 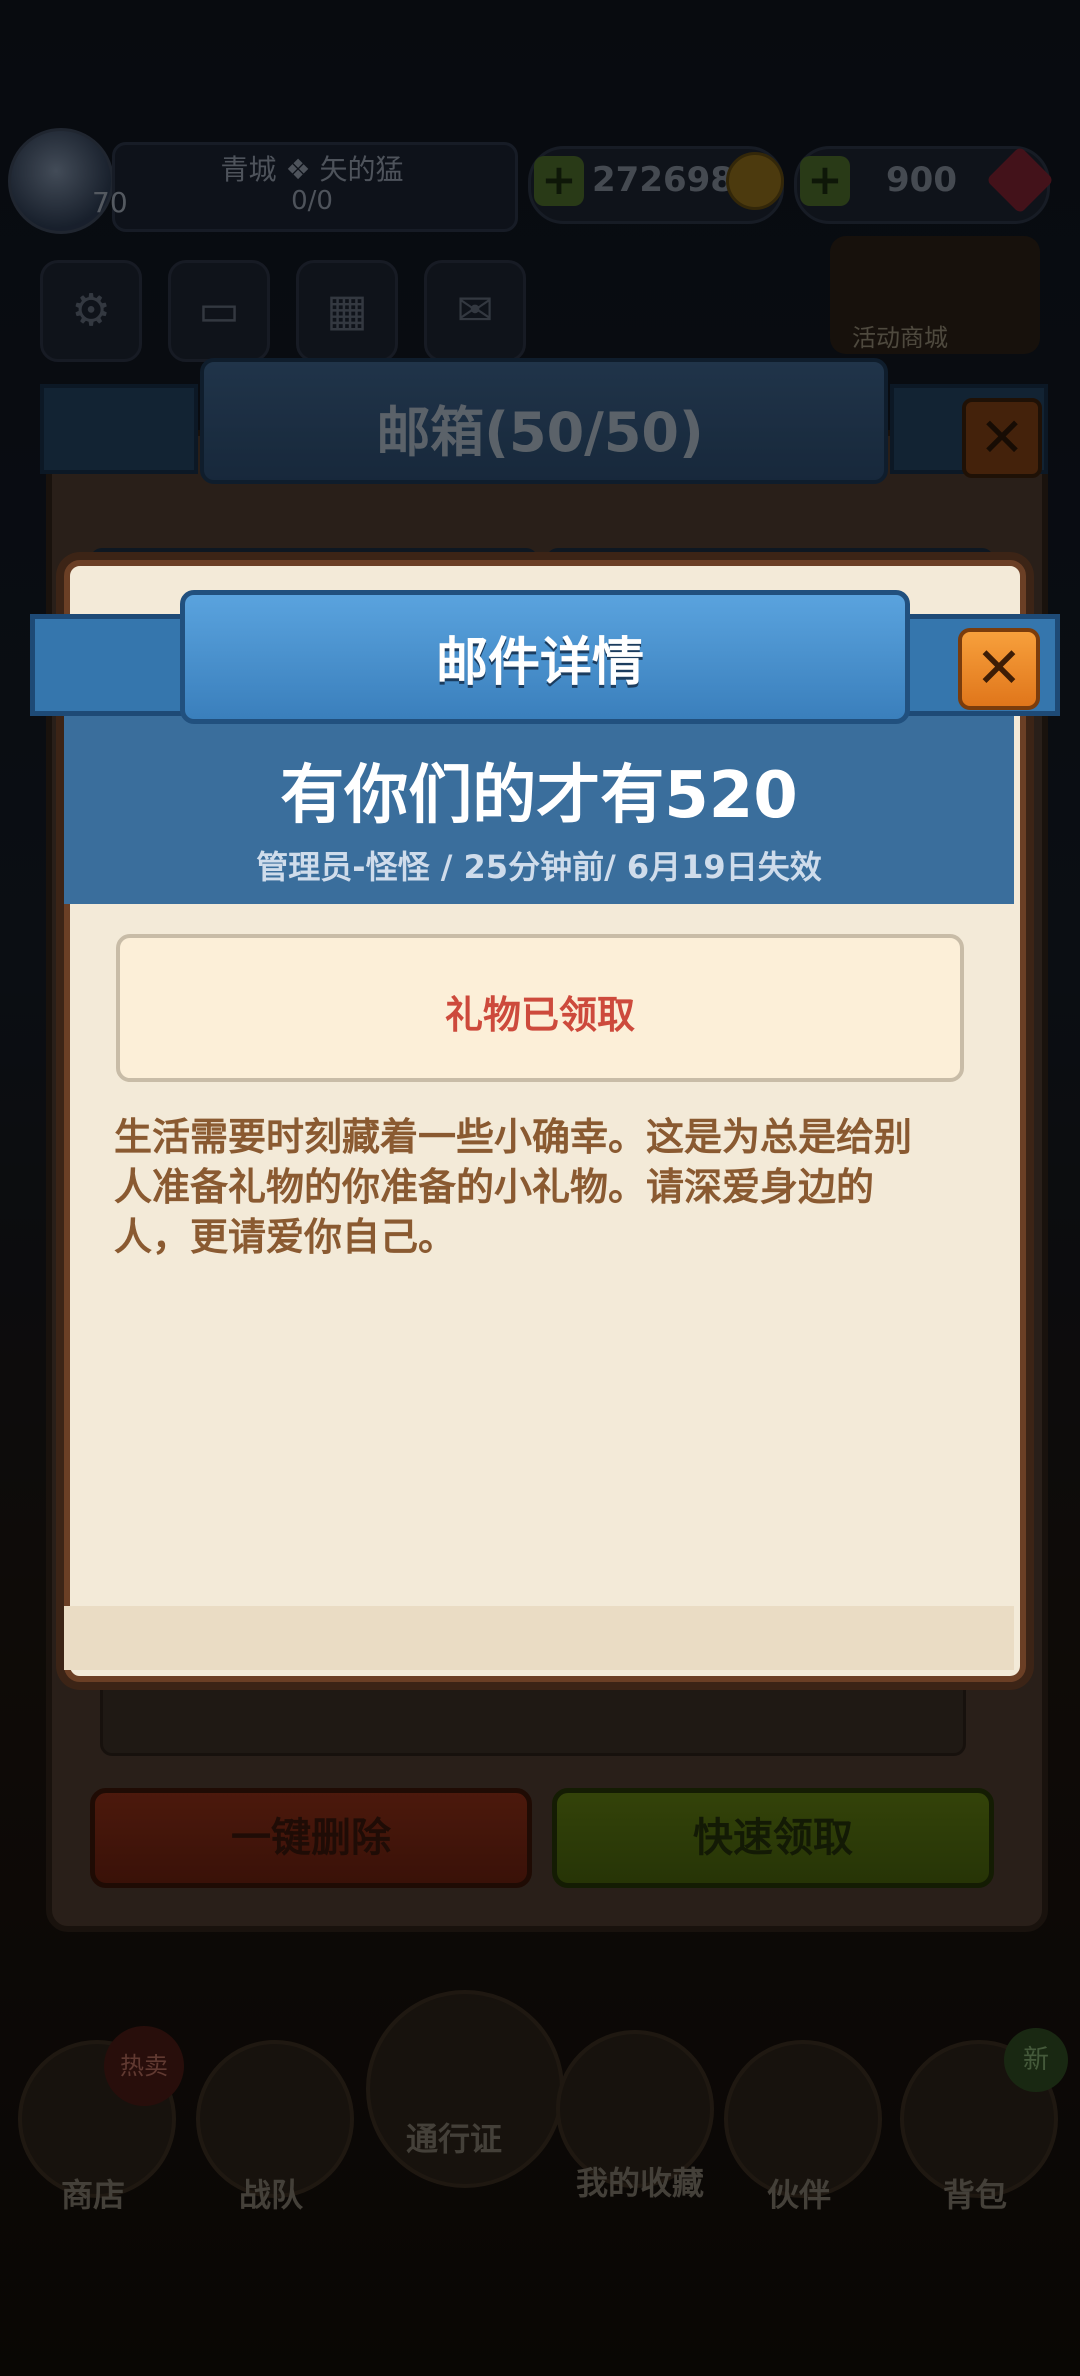 I want to click on mail-detail-title: 邮件详情, so click(x=539, y=663).